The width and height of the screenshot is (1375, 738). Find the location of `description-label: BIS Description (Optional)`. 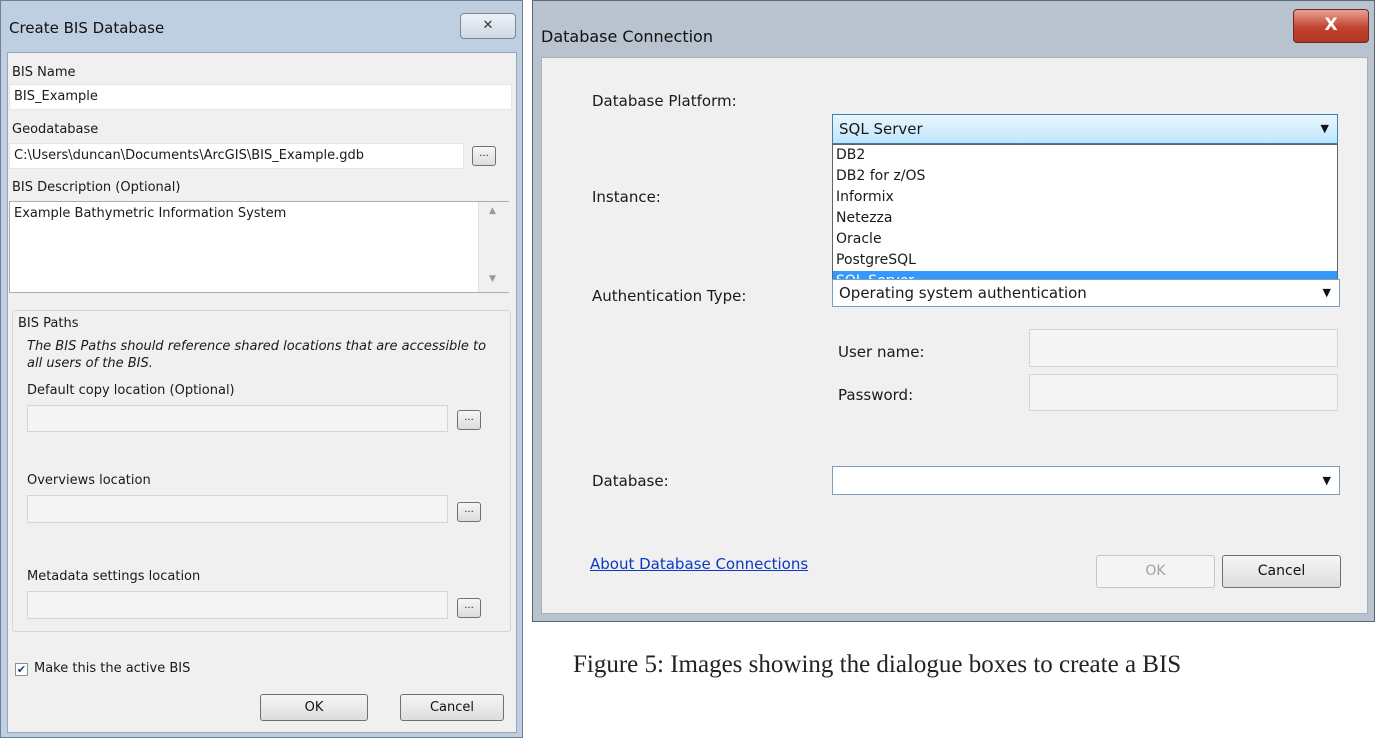

description-label: BIS Description (Optional) is located at coordinates (96, 187).